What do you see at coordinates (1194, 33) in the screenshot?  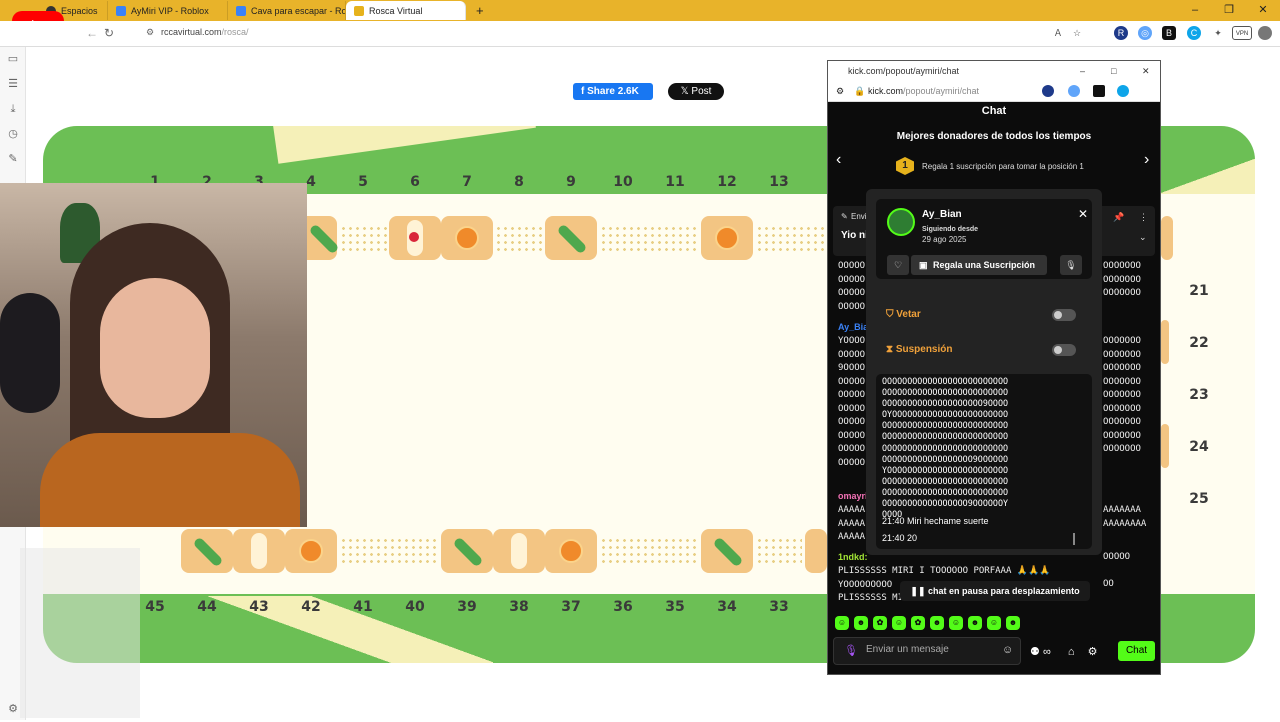 I see `extension-c-icon: C` at bounding box center [1194, 33].